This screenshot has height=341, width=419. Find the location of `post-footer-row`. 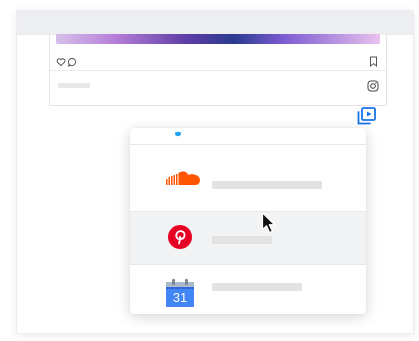

post-footer-row is located at coordinates (218, 86).